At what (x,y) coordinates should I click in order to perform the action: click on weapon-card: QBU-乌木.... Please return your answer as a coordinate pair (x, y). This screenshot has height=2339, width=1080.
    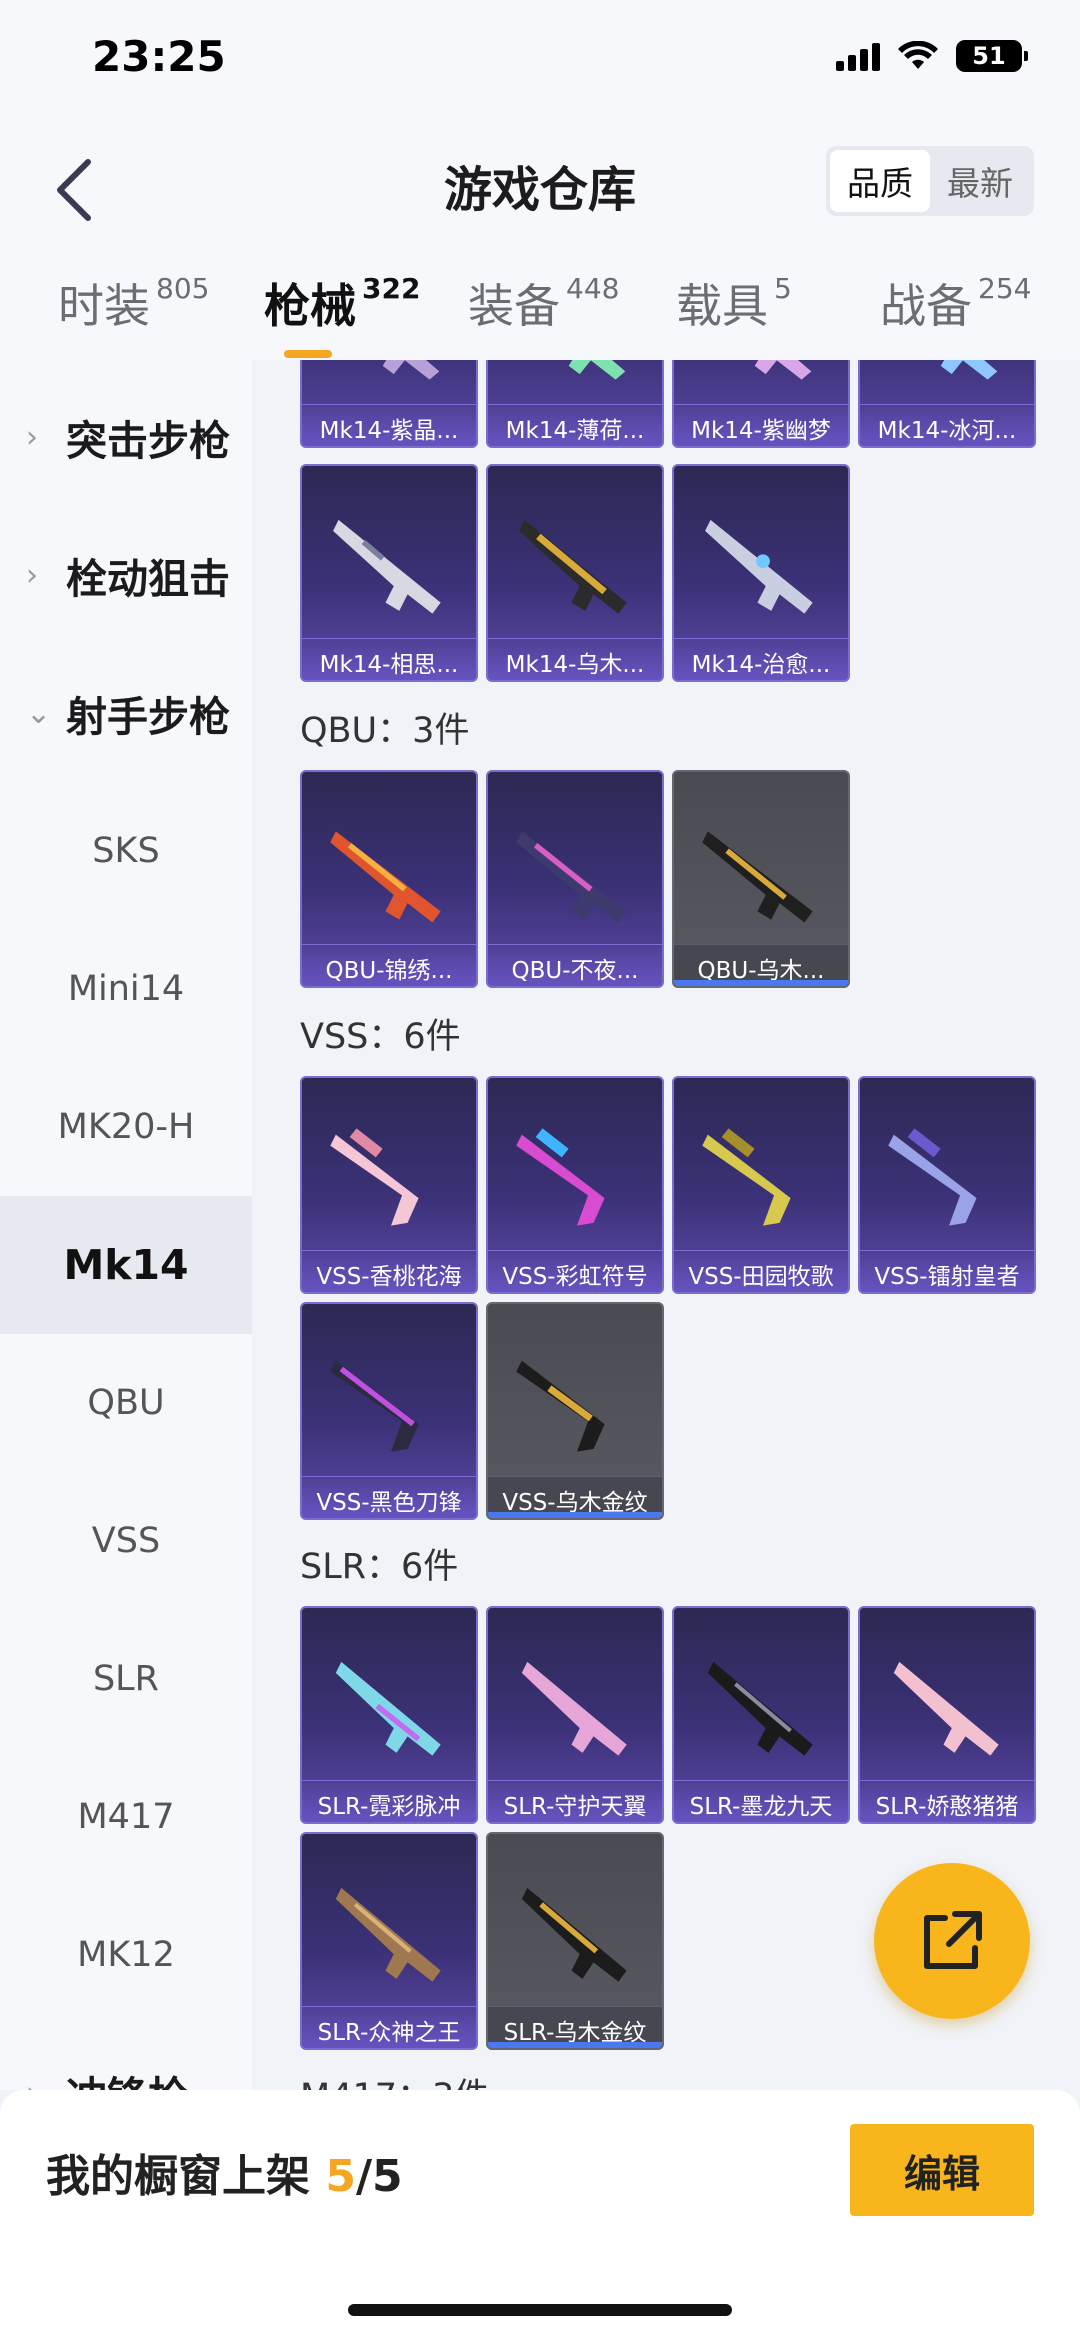
    Looking at the image, I should click on (761, 879).